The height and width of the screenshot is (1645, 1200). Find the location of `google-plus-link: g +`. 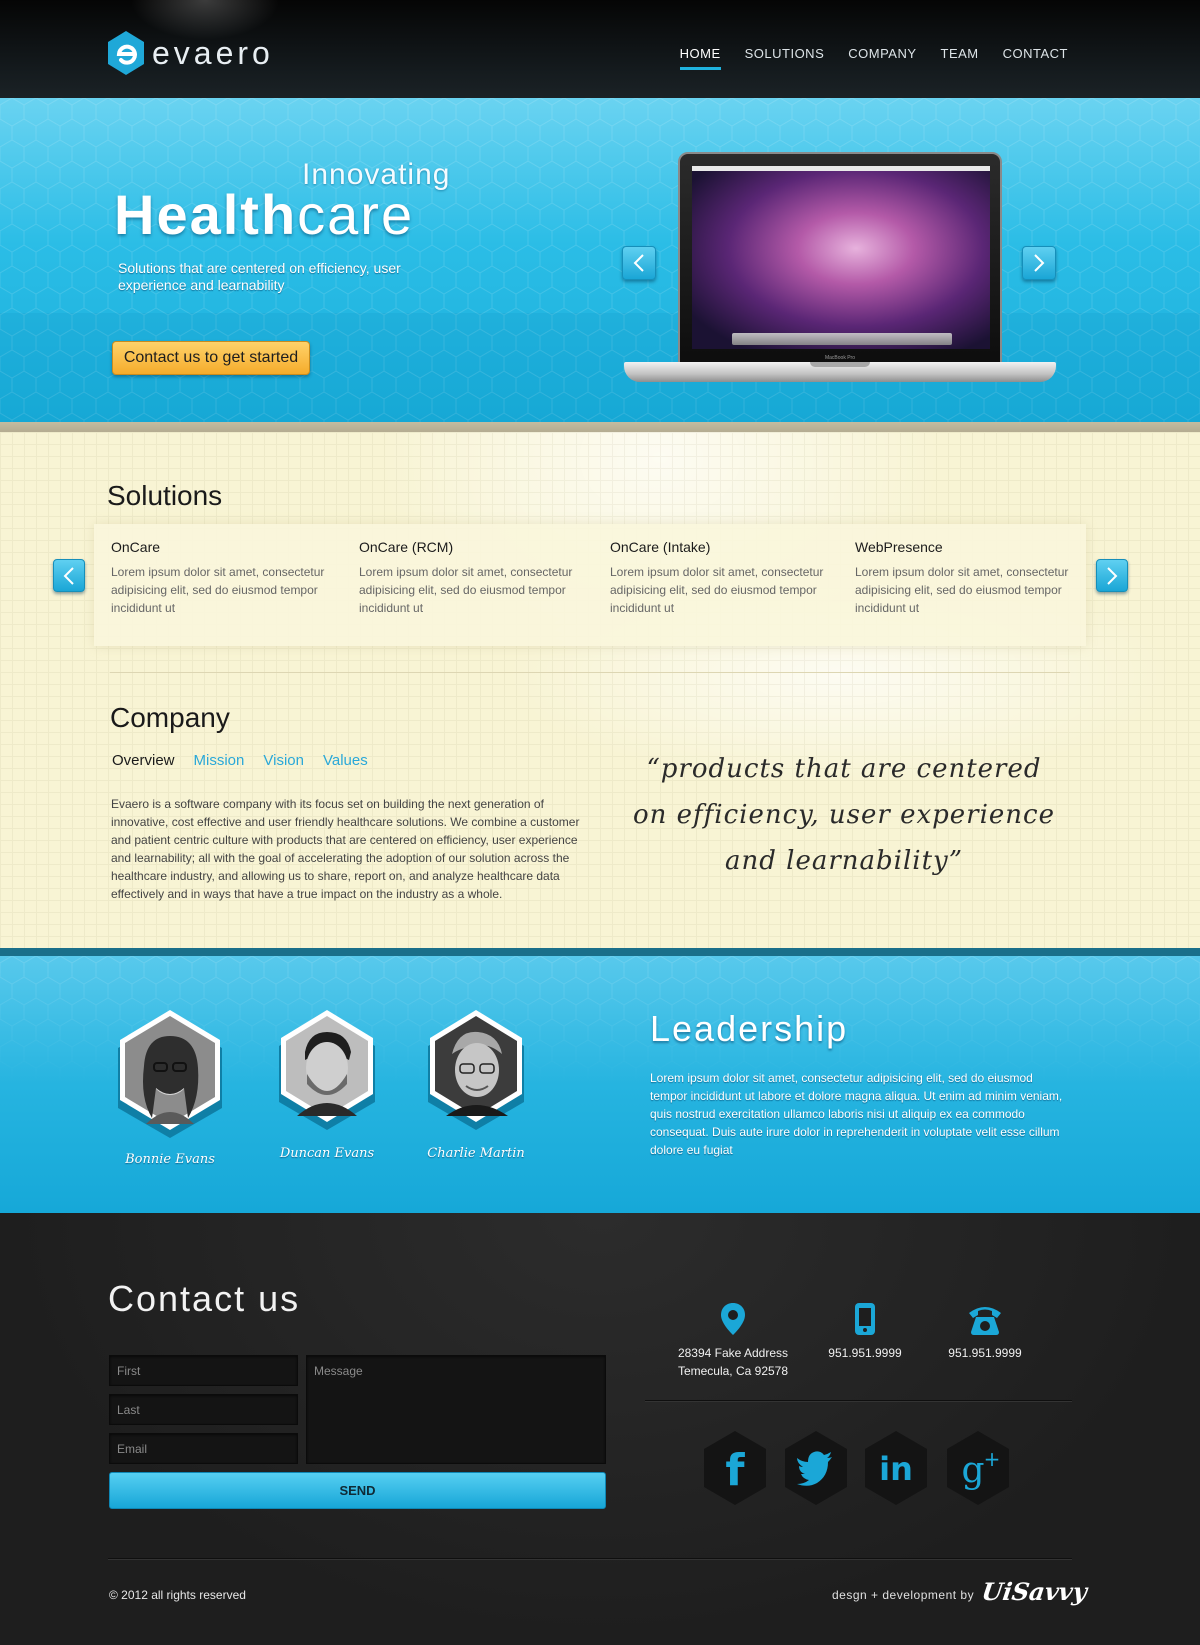

google-plus-link: g + is located at coordinates (978, 1468).